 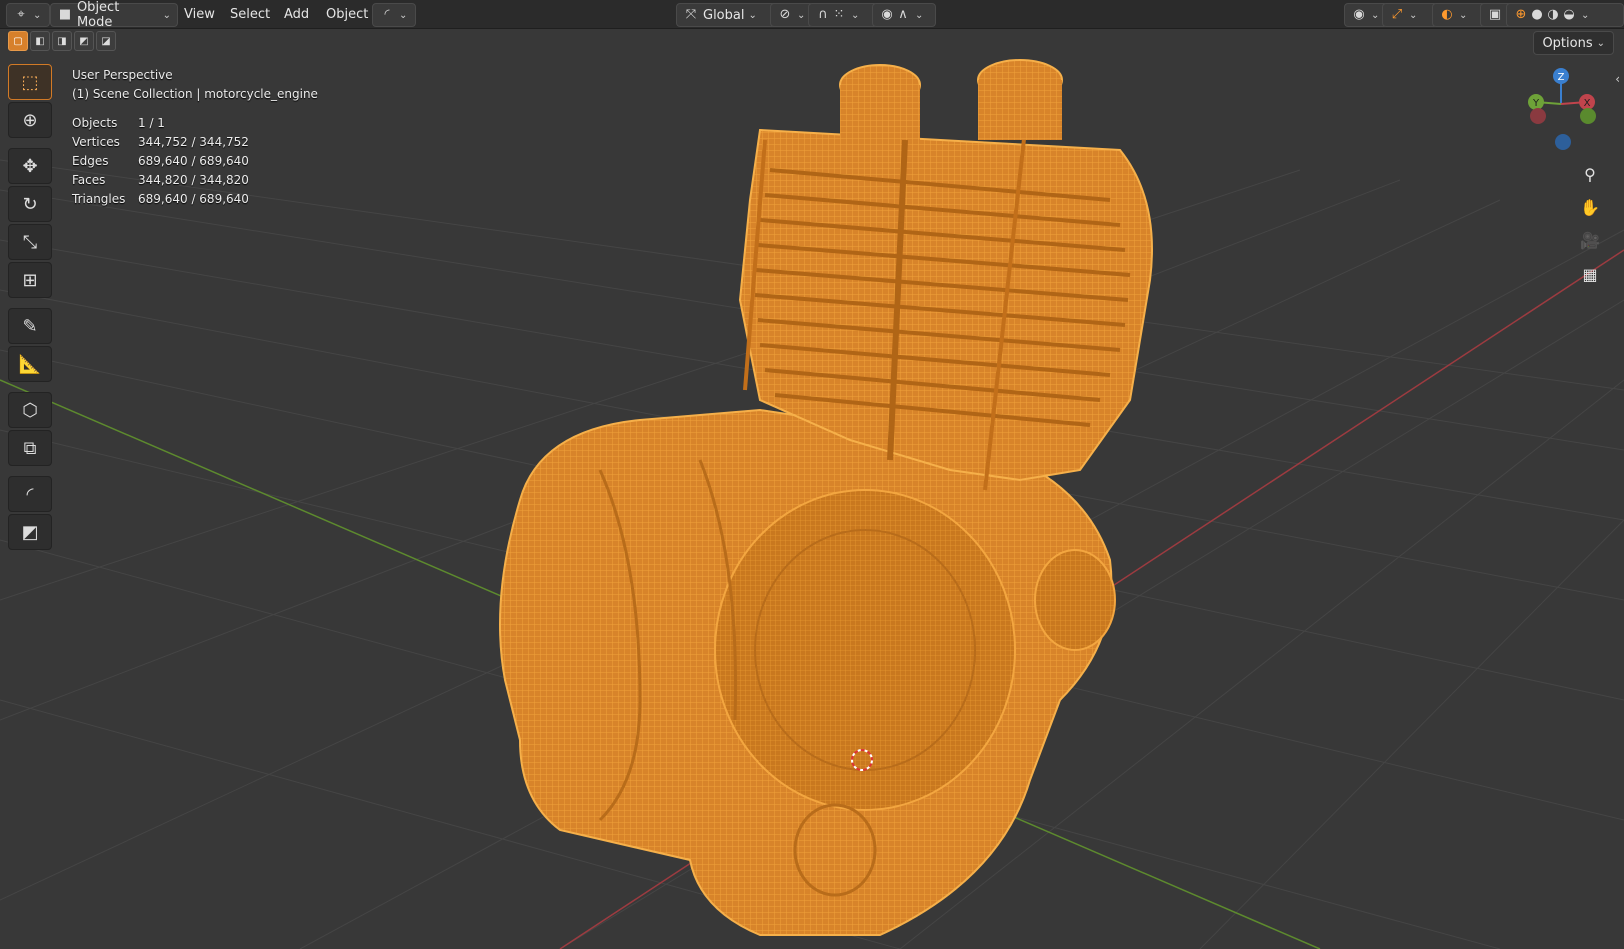 I want to click on x-axis-label: X, so click(x=1587, y=103).